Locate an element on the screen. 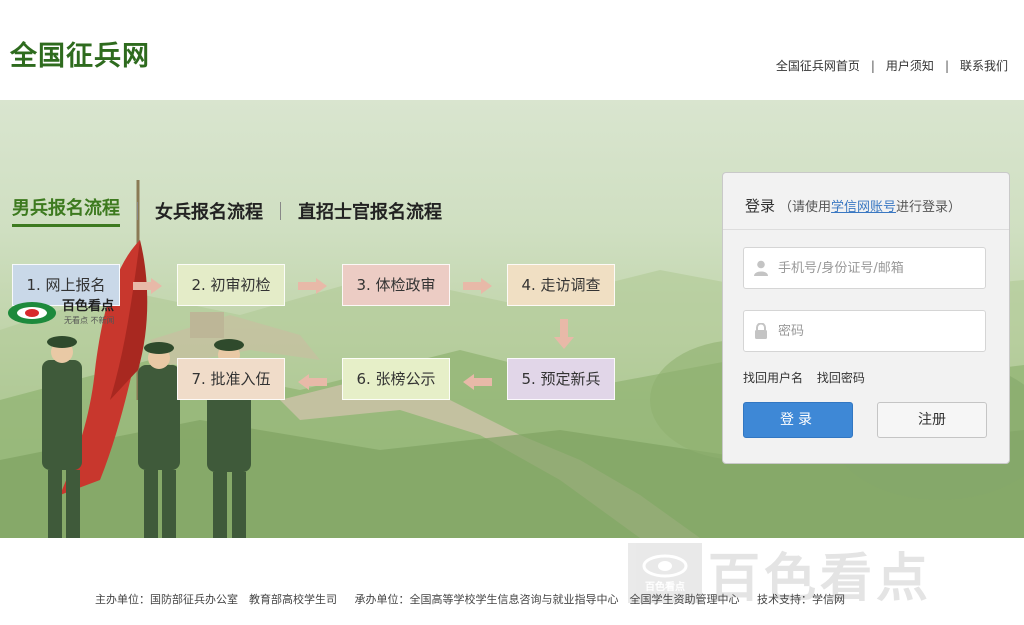  login-hint: （请使用学信网账号进行登录） is located at coordinates (870, 207).